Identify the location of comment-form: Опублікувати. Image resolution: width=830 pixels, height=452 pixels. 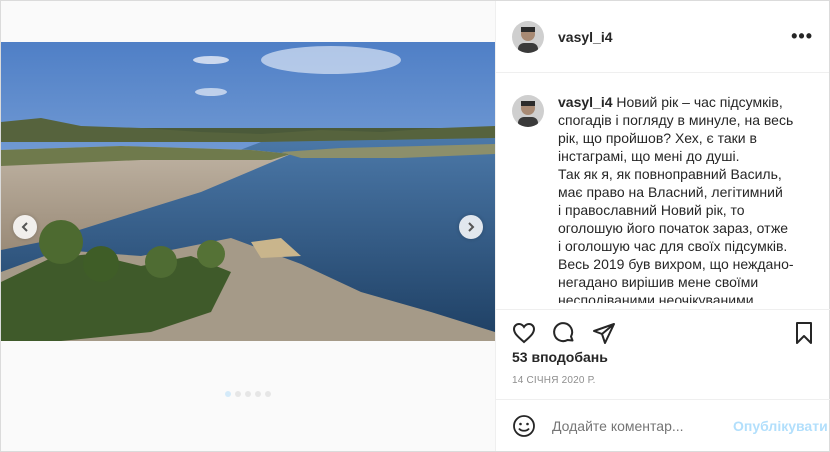
(663, 425).